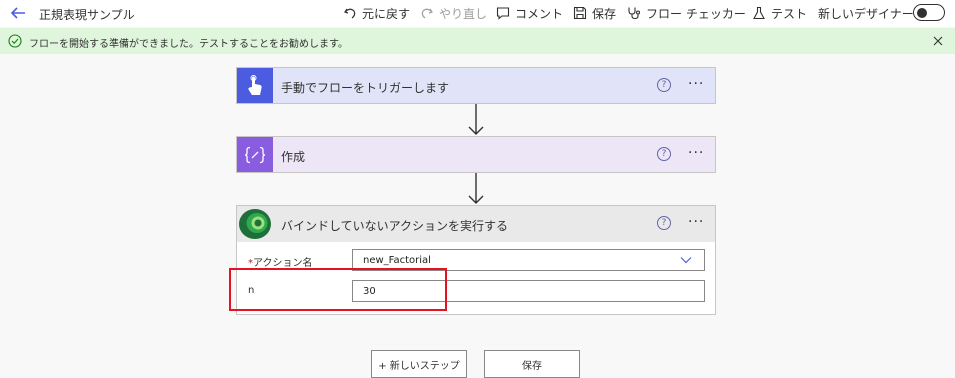  What do you see at coordinates (463, 13) in the screenshot?
I see `redo-label: やり直し` at bounding box center [463, 13].